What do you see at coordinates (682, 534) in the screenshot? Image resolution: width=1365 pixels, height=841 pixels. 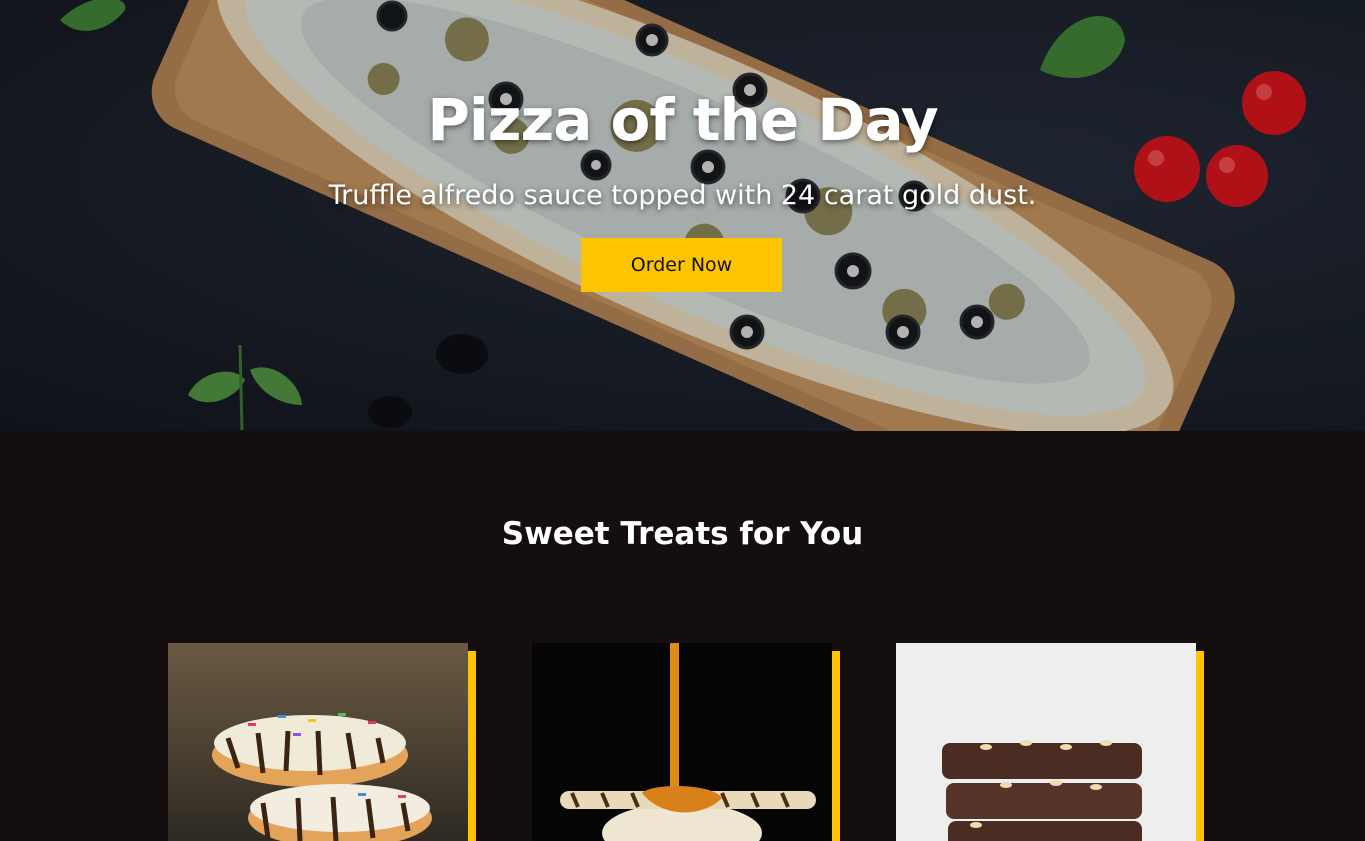 I see `section-title: Sweet Treats for You` at bounding box center [682, 534].